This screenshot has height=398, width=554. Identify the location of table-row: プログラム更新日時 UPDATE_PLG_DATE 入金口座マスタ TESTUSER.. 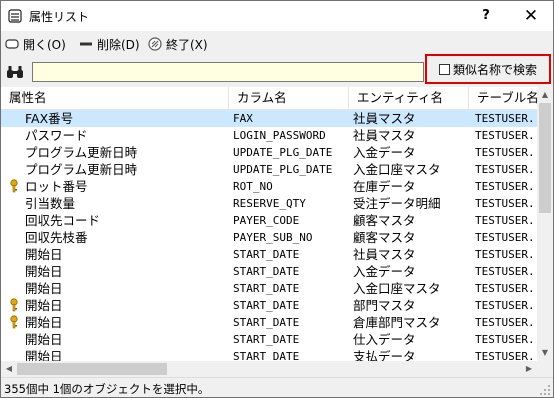
(269, 169).